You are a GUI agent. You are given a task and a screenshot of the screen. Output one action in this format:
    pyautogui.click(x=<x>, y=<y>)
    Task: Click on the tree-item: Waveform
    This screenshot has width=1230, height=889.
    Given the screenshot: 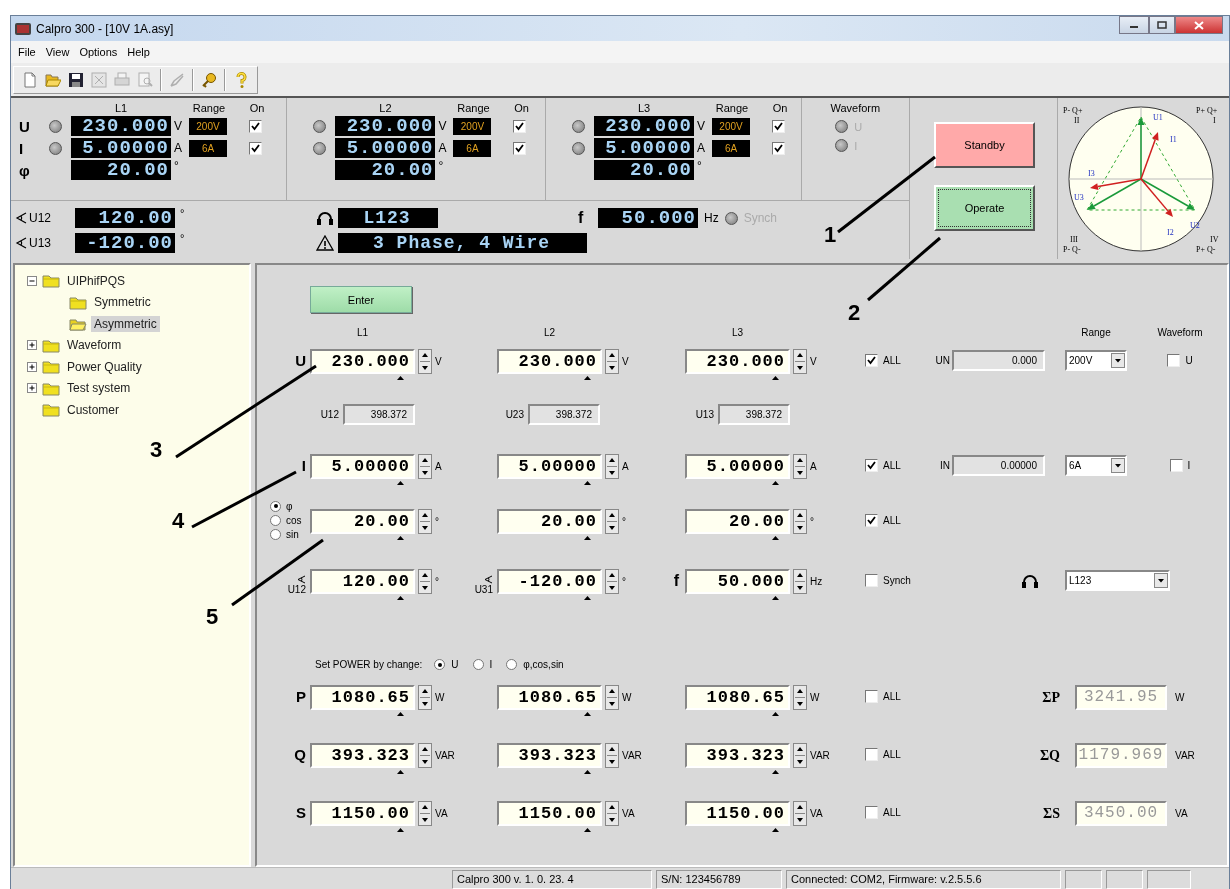 What is the action you would take?
    pyautogui.click(x=94, y=345)
    